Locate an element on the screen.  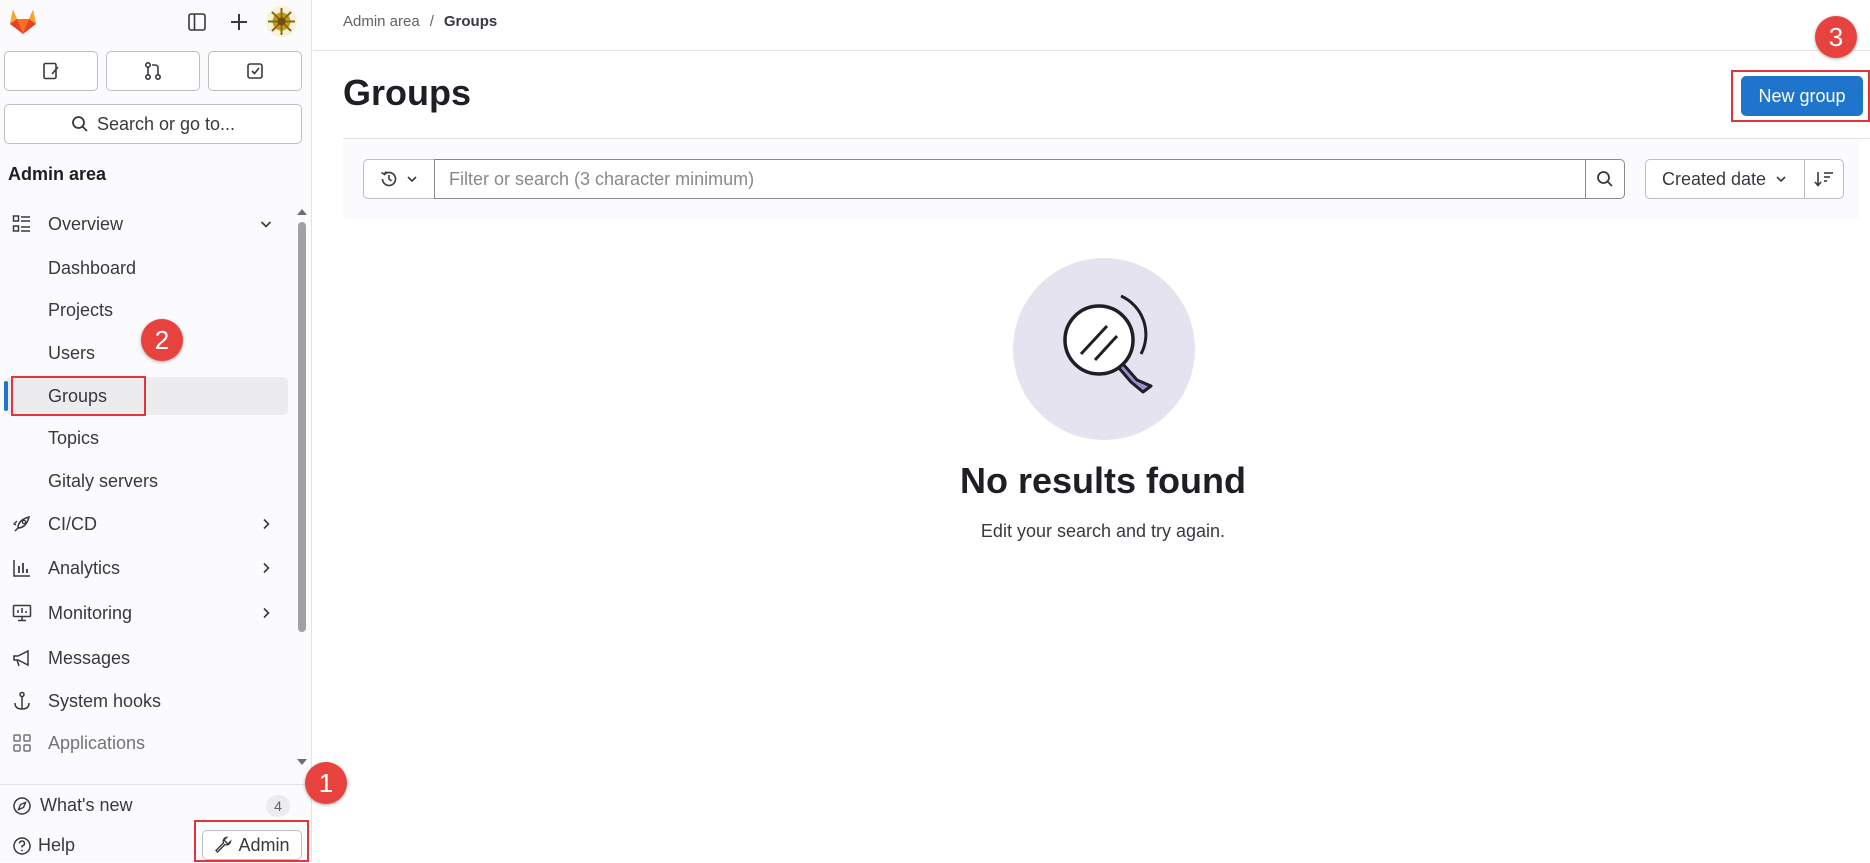
empty-state-illustration is located at coordinates (1104, 349).